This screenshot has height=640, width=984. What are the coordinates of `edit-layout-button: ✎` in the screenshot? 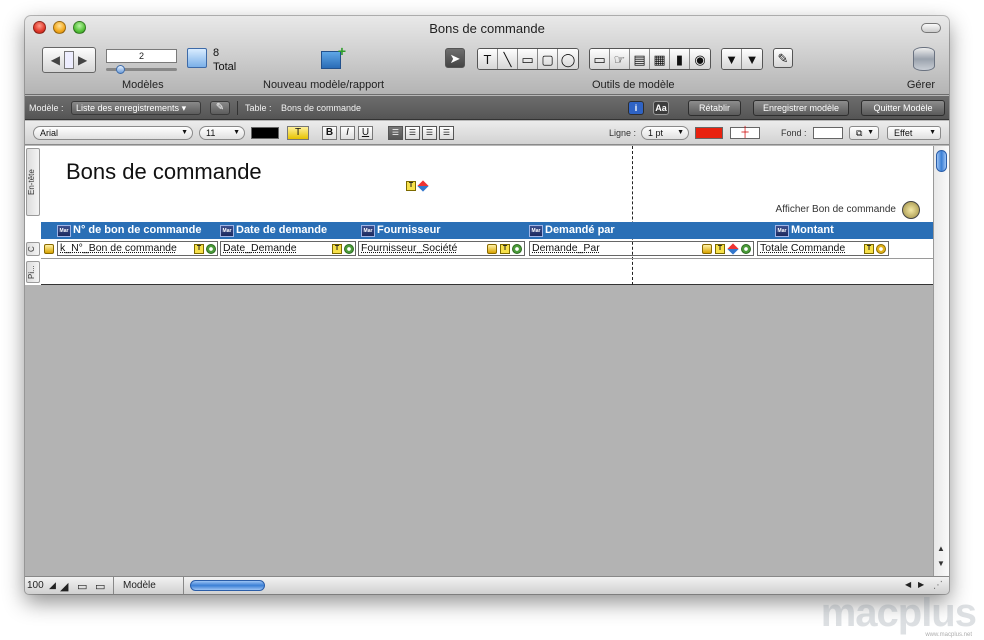 It's located at (220, 108).